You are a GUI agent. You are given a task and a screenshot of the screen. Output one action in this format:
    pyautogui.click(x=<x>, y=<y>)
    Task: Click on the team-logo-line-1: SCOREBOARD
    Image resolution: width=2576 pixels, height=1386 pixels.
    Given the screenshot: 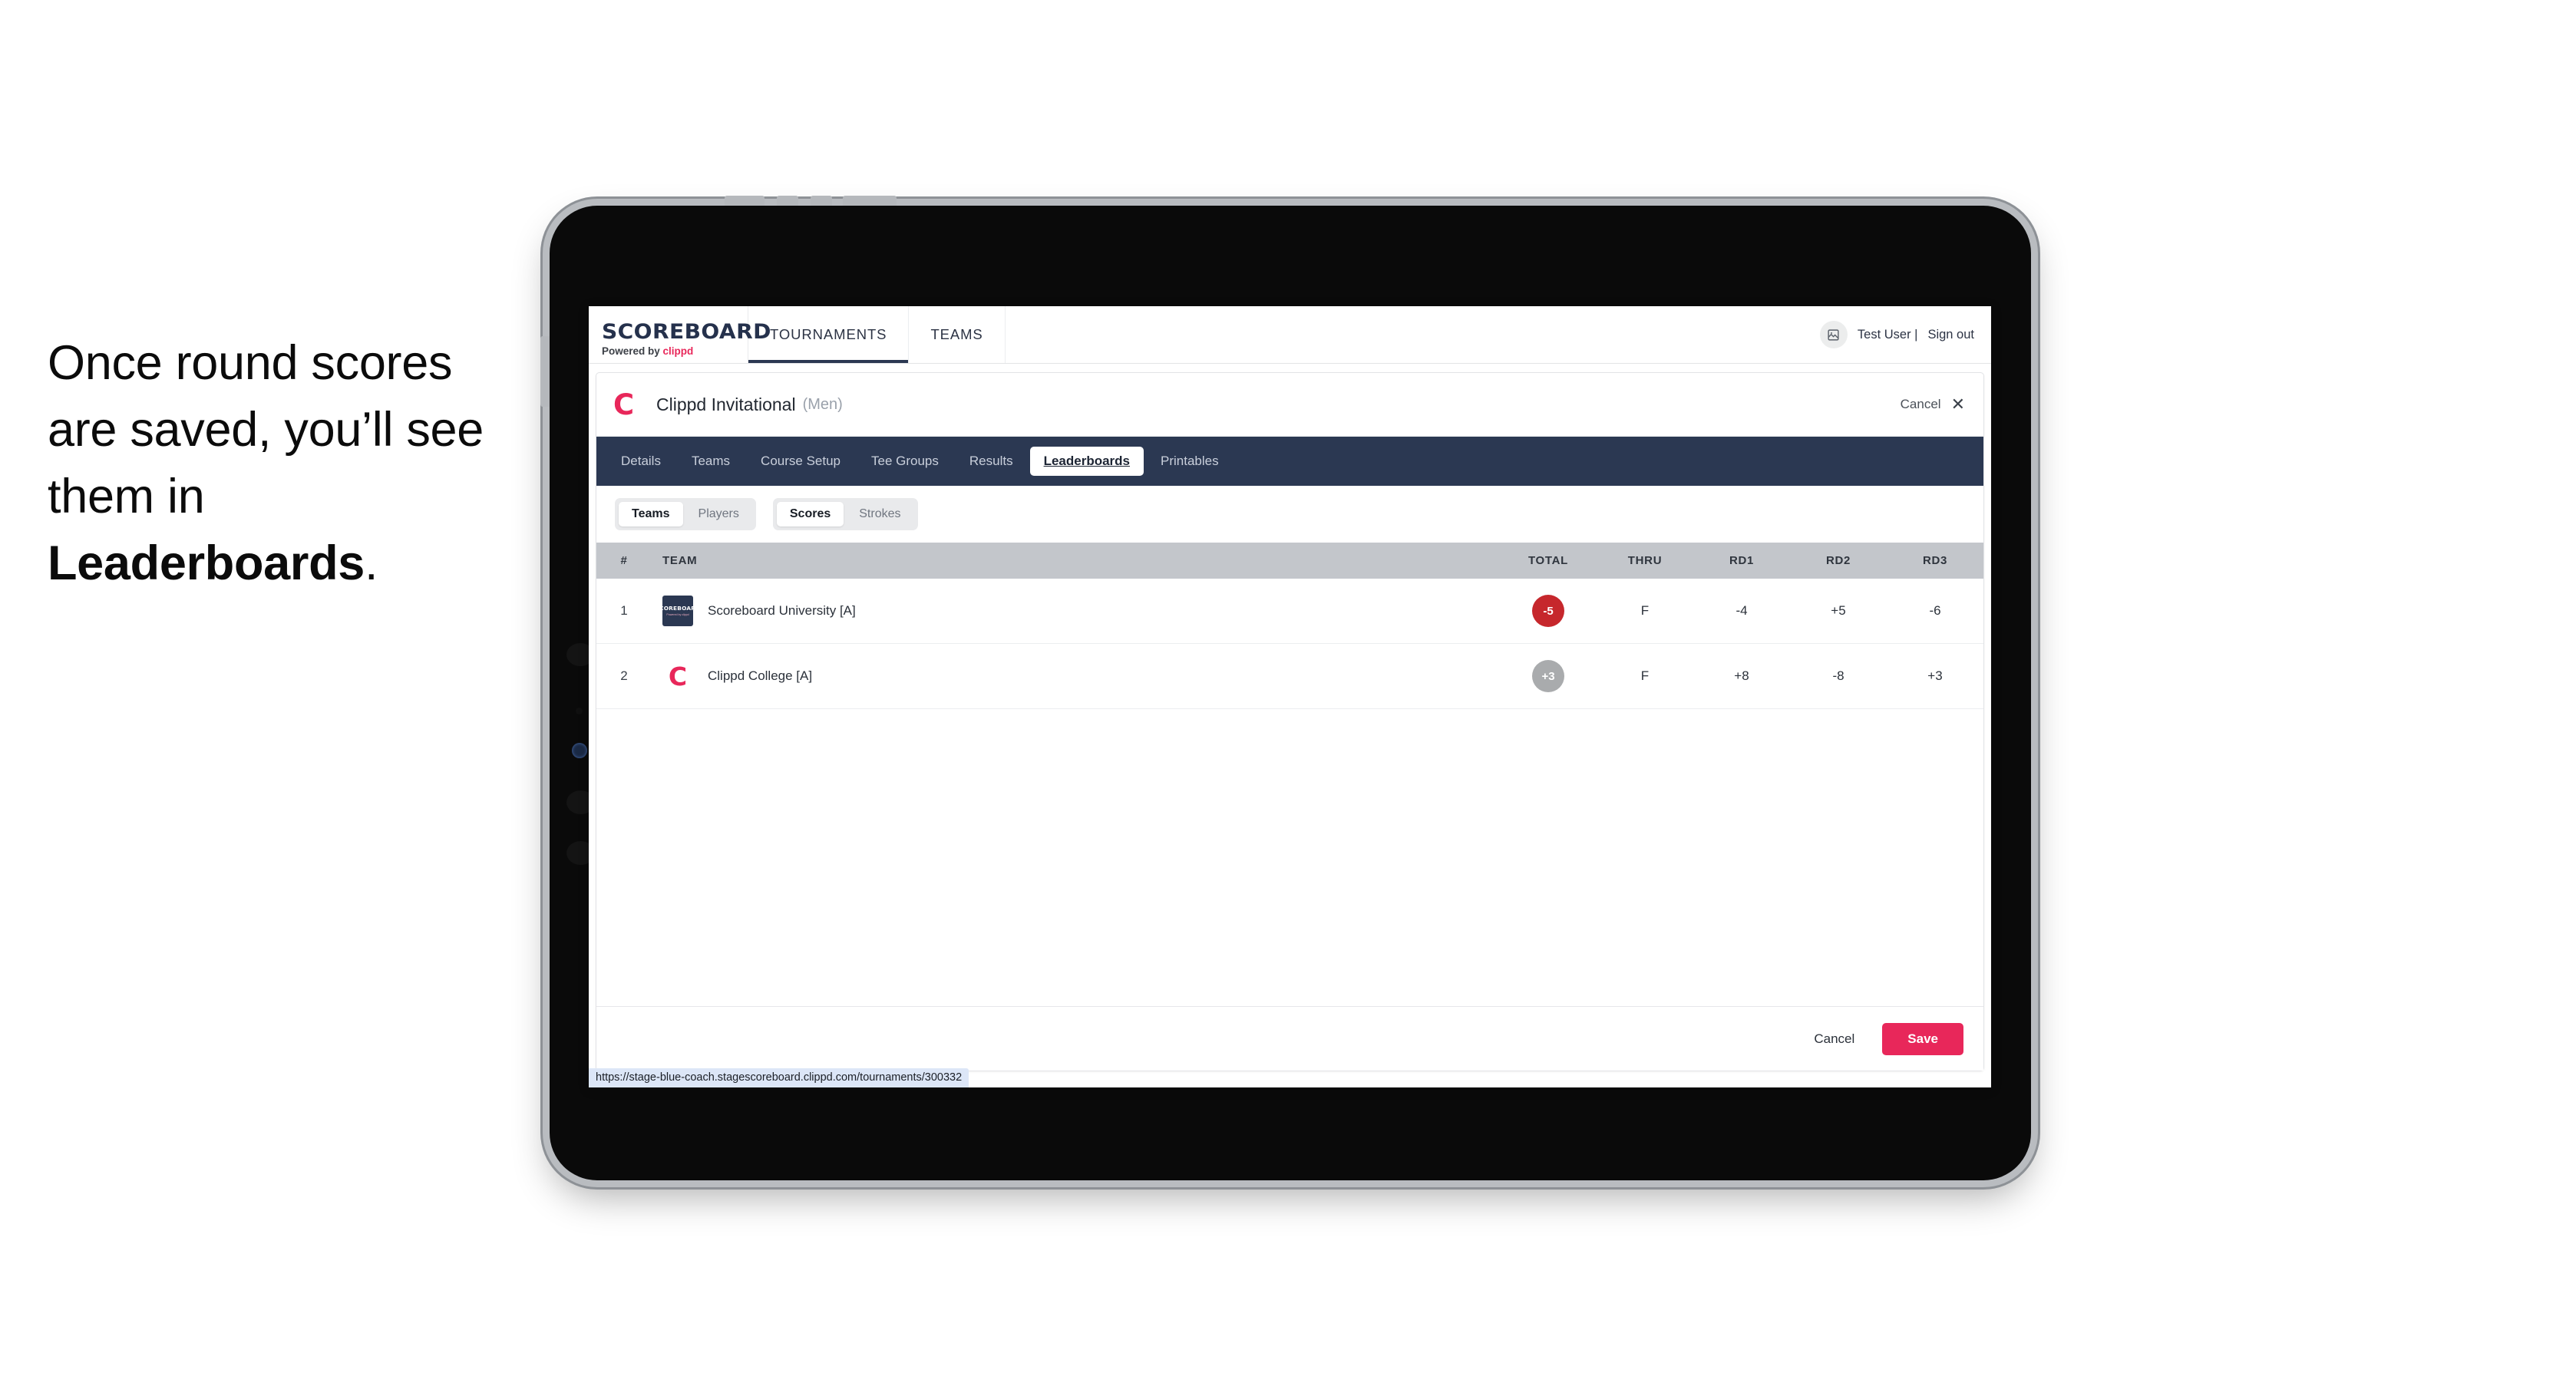 What is the action you would take?
    pyautogui.click(x=678, y=609)
    